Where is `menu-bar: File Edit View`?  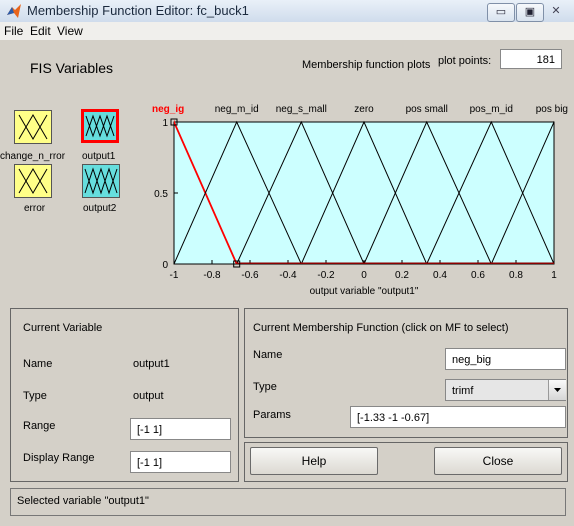 menu-bar: File Edit View is located at coordinates (287, 31).